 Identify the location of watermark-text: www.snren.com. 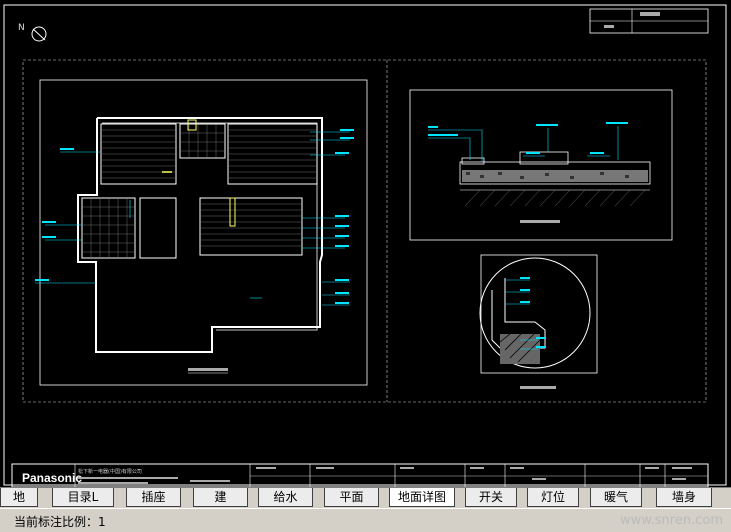
(671, 520).